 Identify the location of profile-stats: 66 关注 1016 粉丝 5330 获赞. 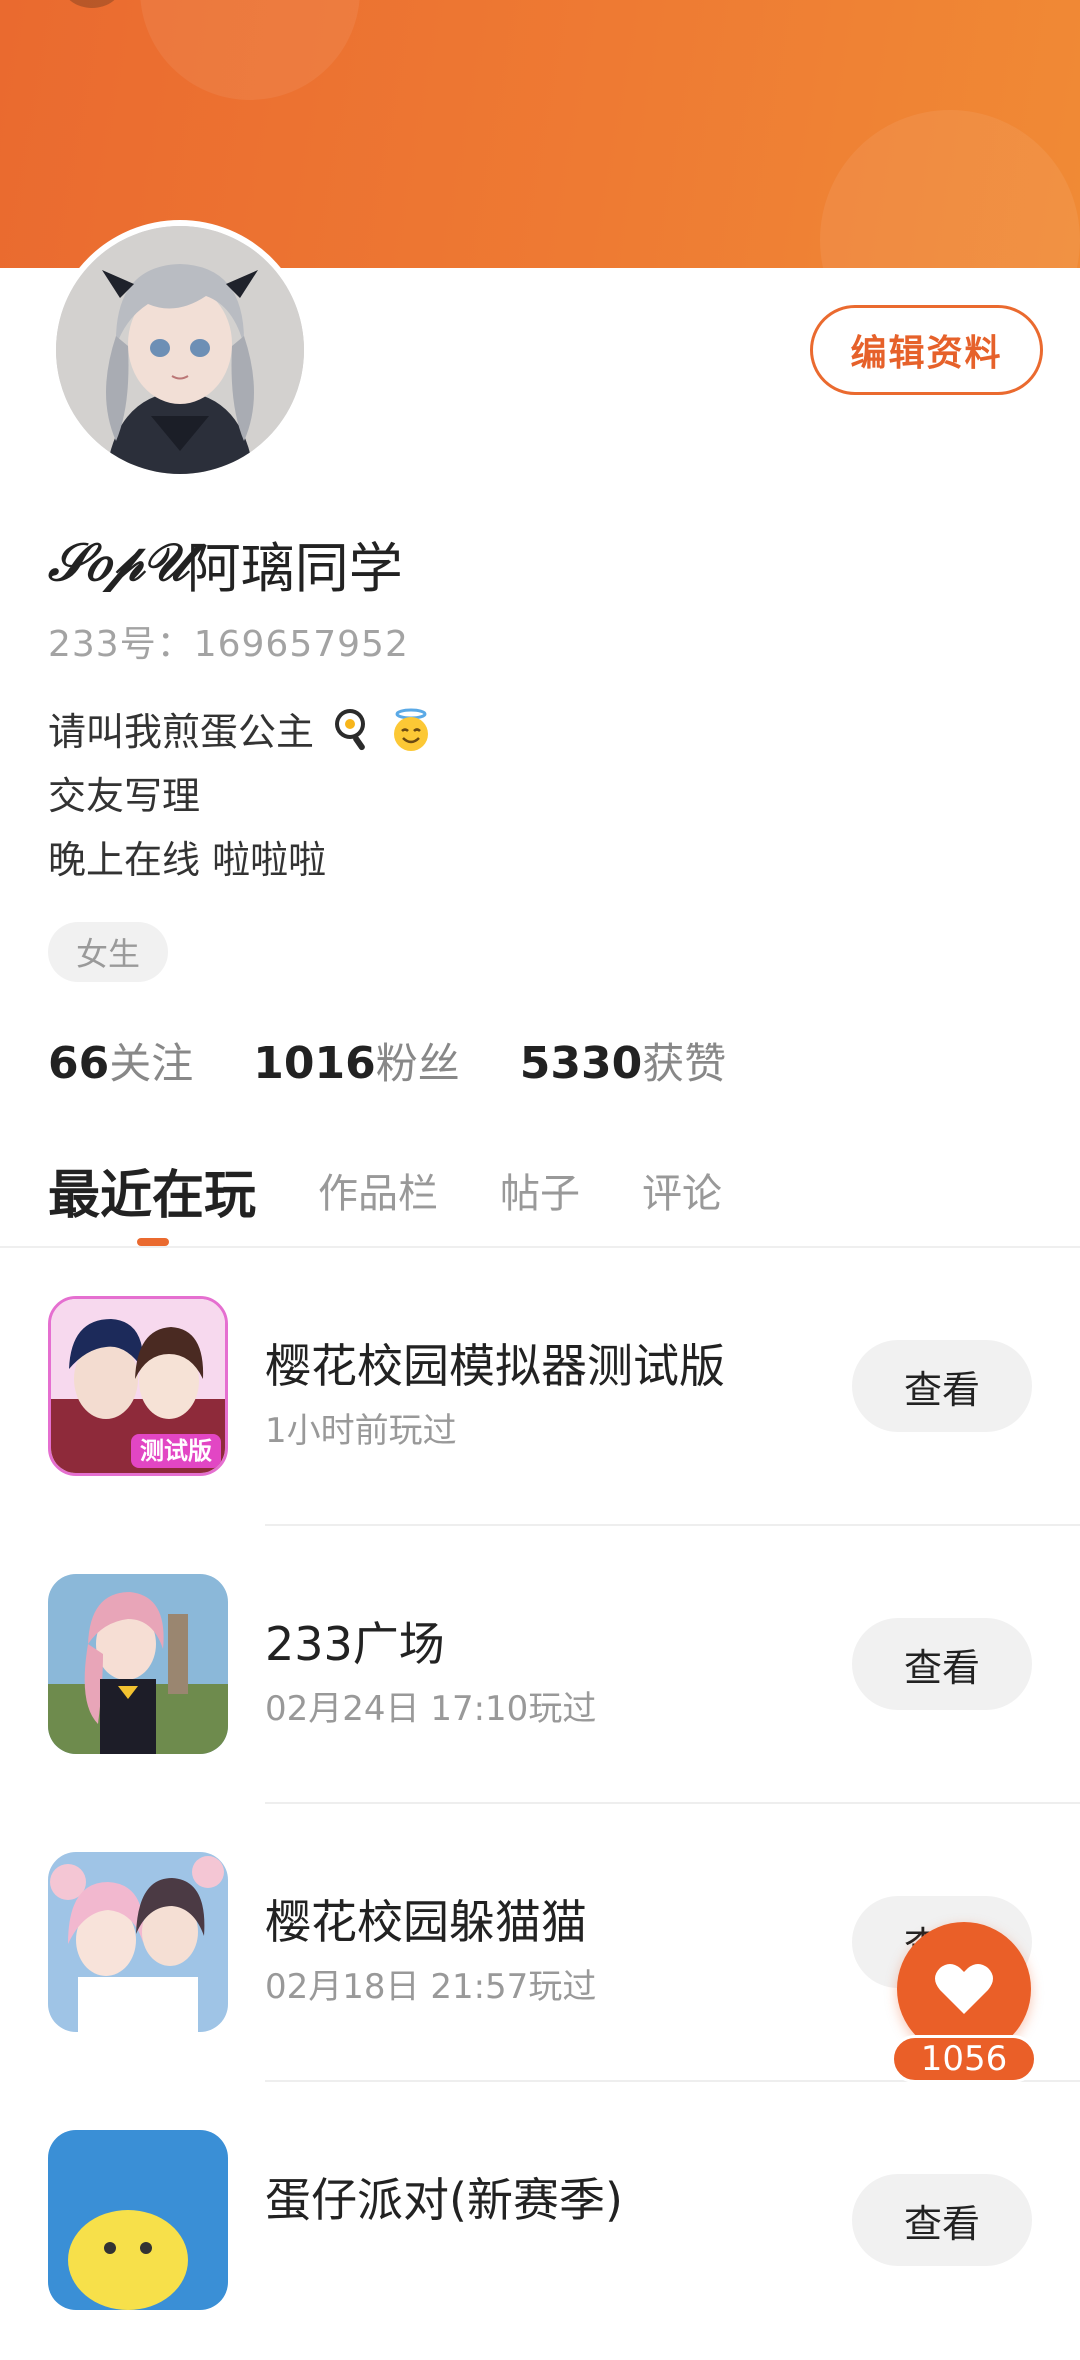
(417, 1060).